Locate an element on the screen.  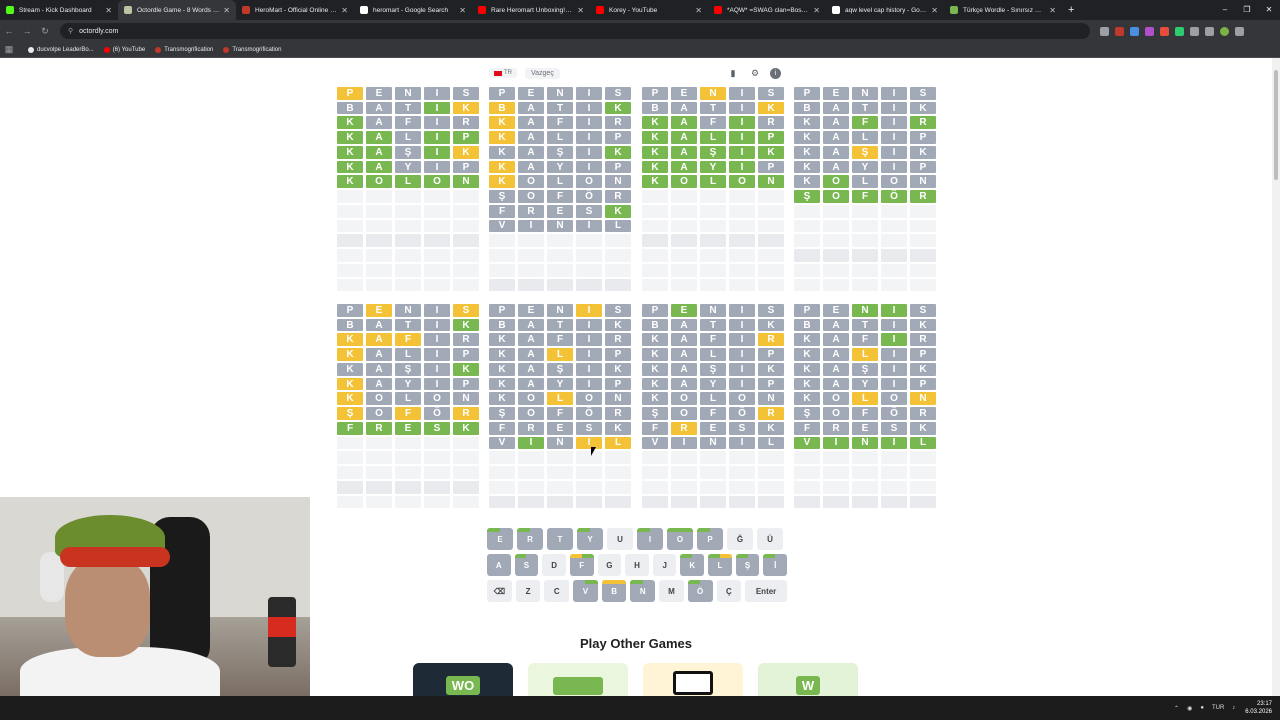
key-r: R is located at coordinates (530, 539).